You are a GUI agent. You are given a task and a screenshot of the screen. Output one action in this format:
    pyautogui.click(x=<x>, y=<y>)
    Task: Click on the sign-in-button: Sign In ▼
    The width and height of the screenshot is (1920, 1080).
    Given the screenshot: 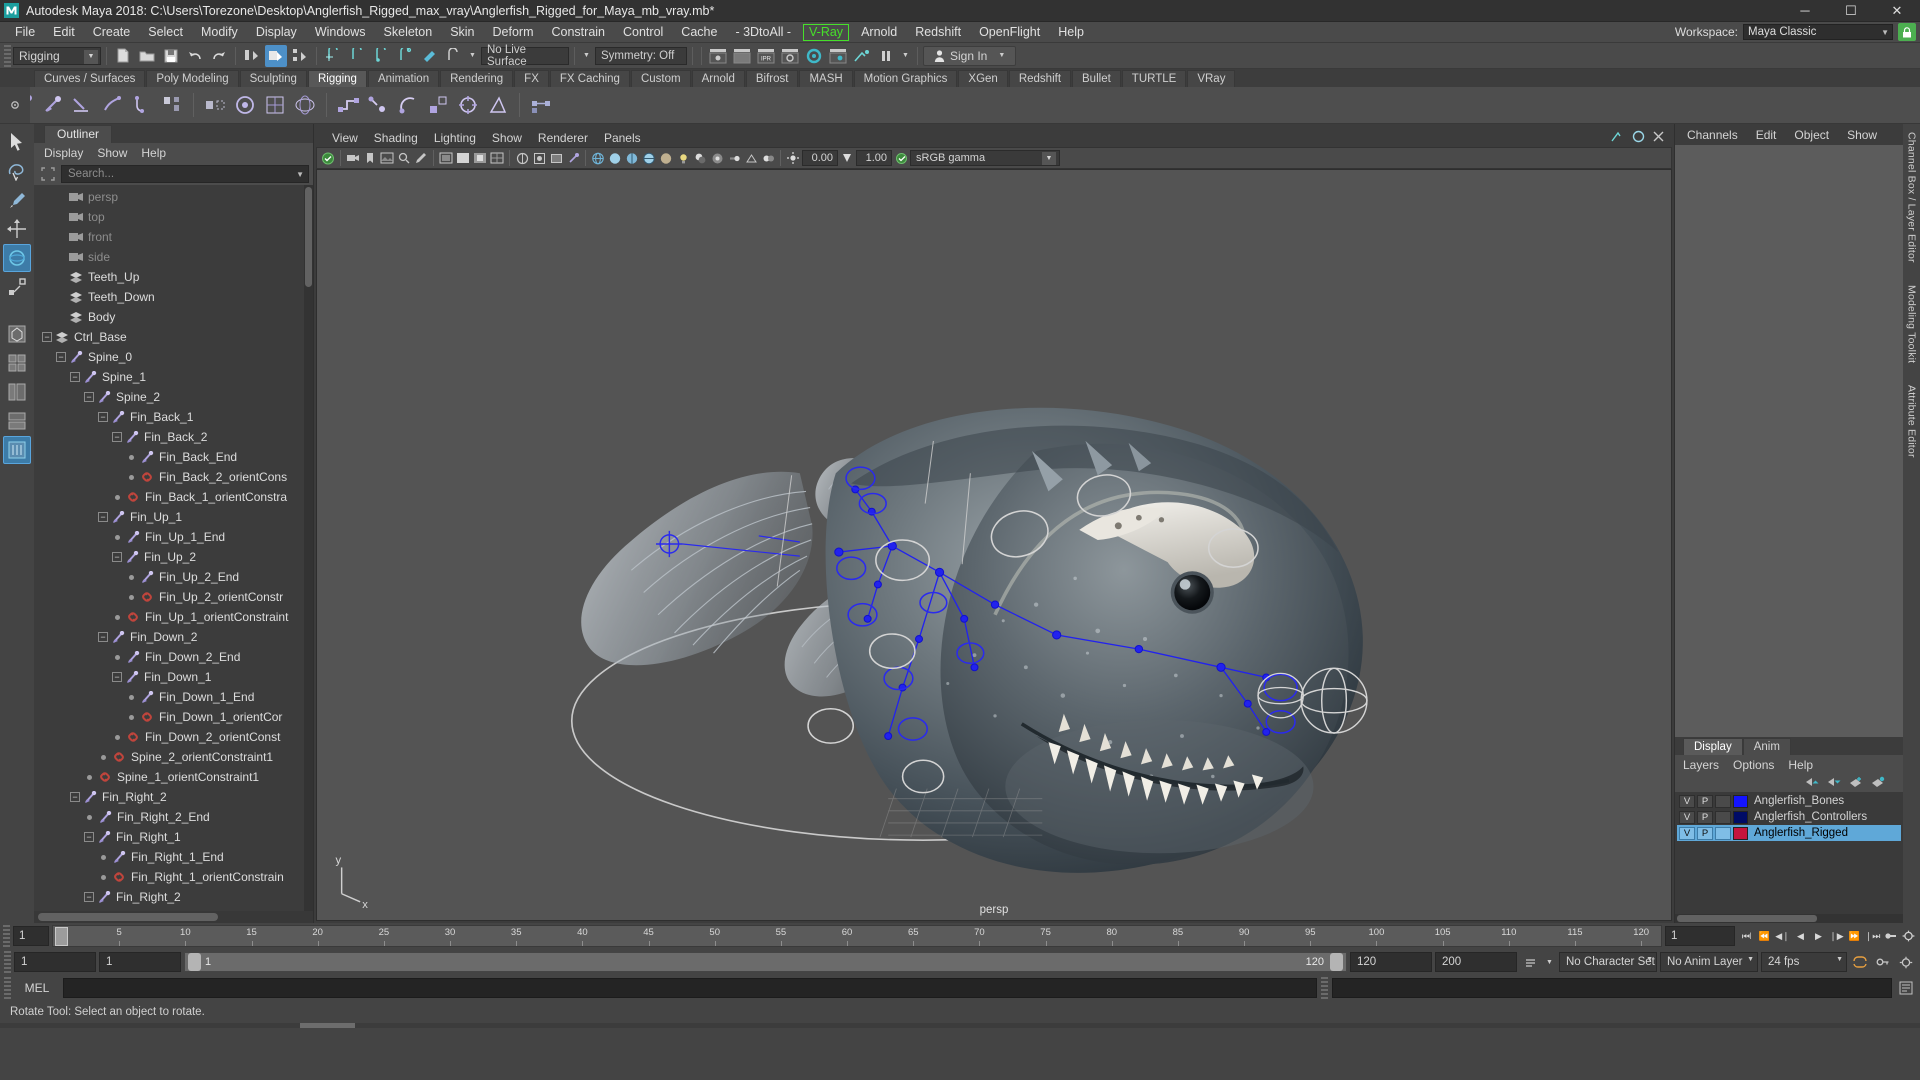 What is the action you would take?
    pyautogui.click(x=970, y=55)
    